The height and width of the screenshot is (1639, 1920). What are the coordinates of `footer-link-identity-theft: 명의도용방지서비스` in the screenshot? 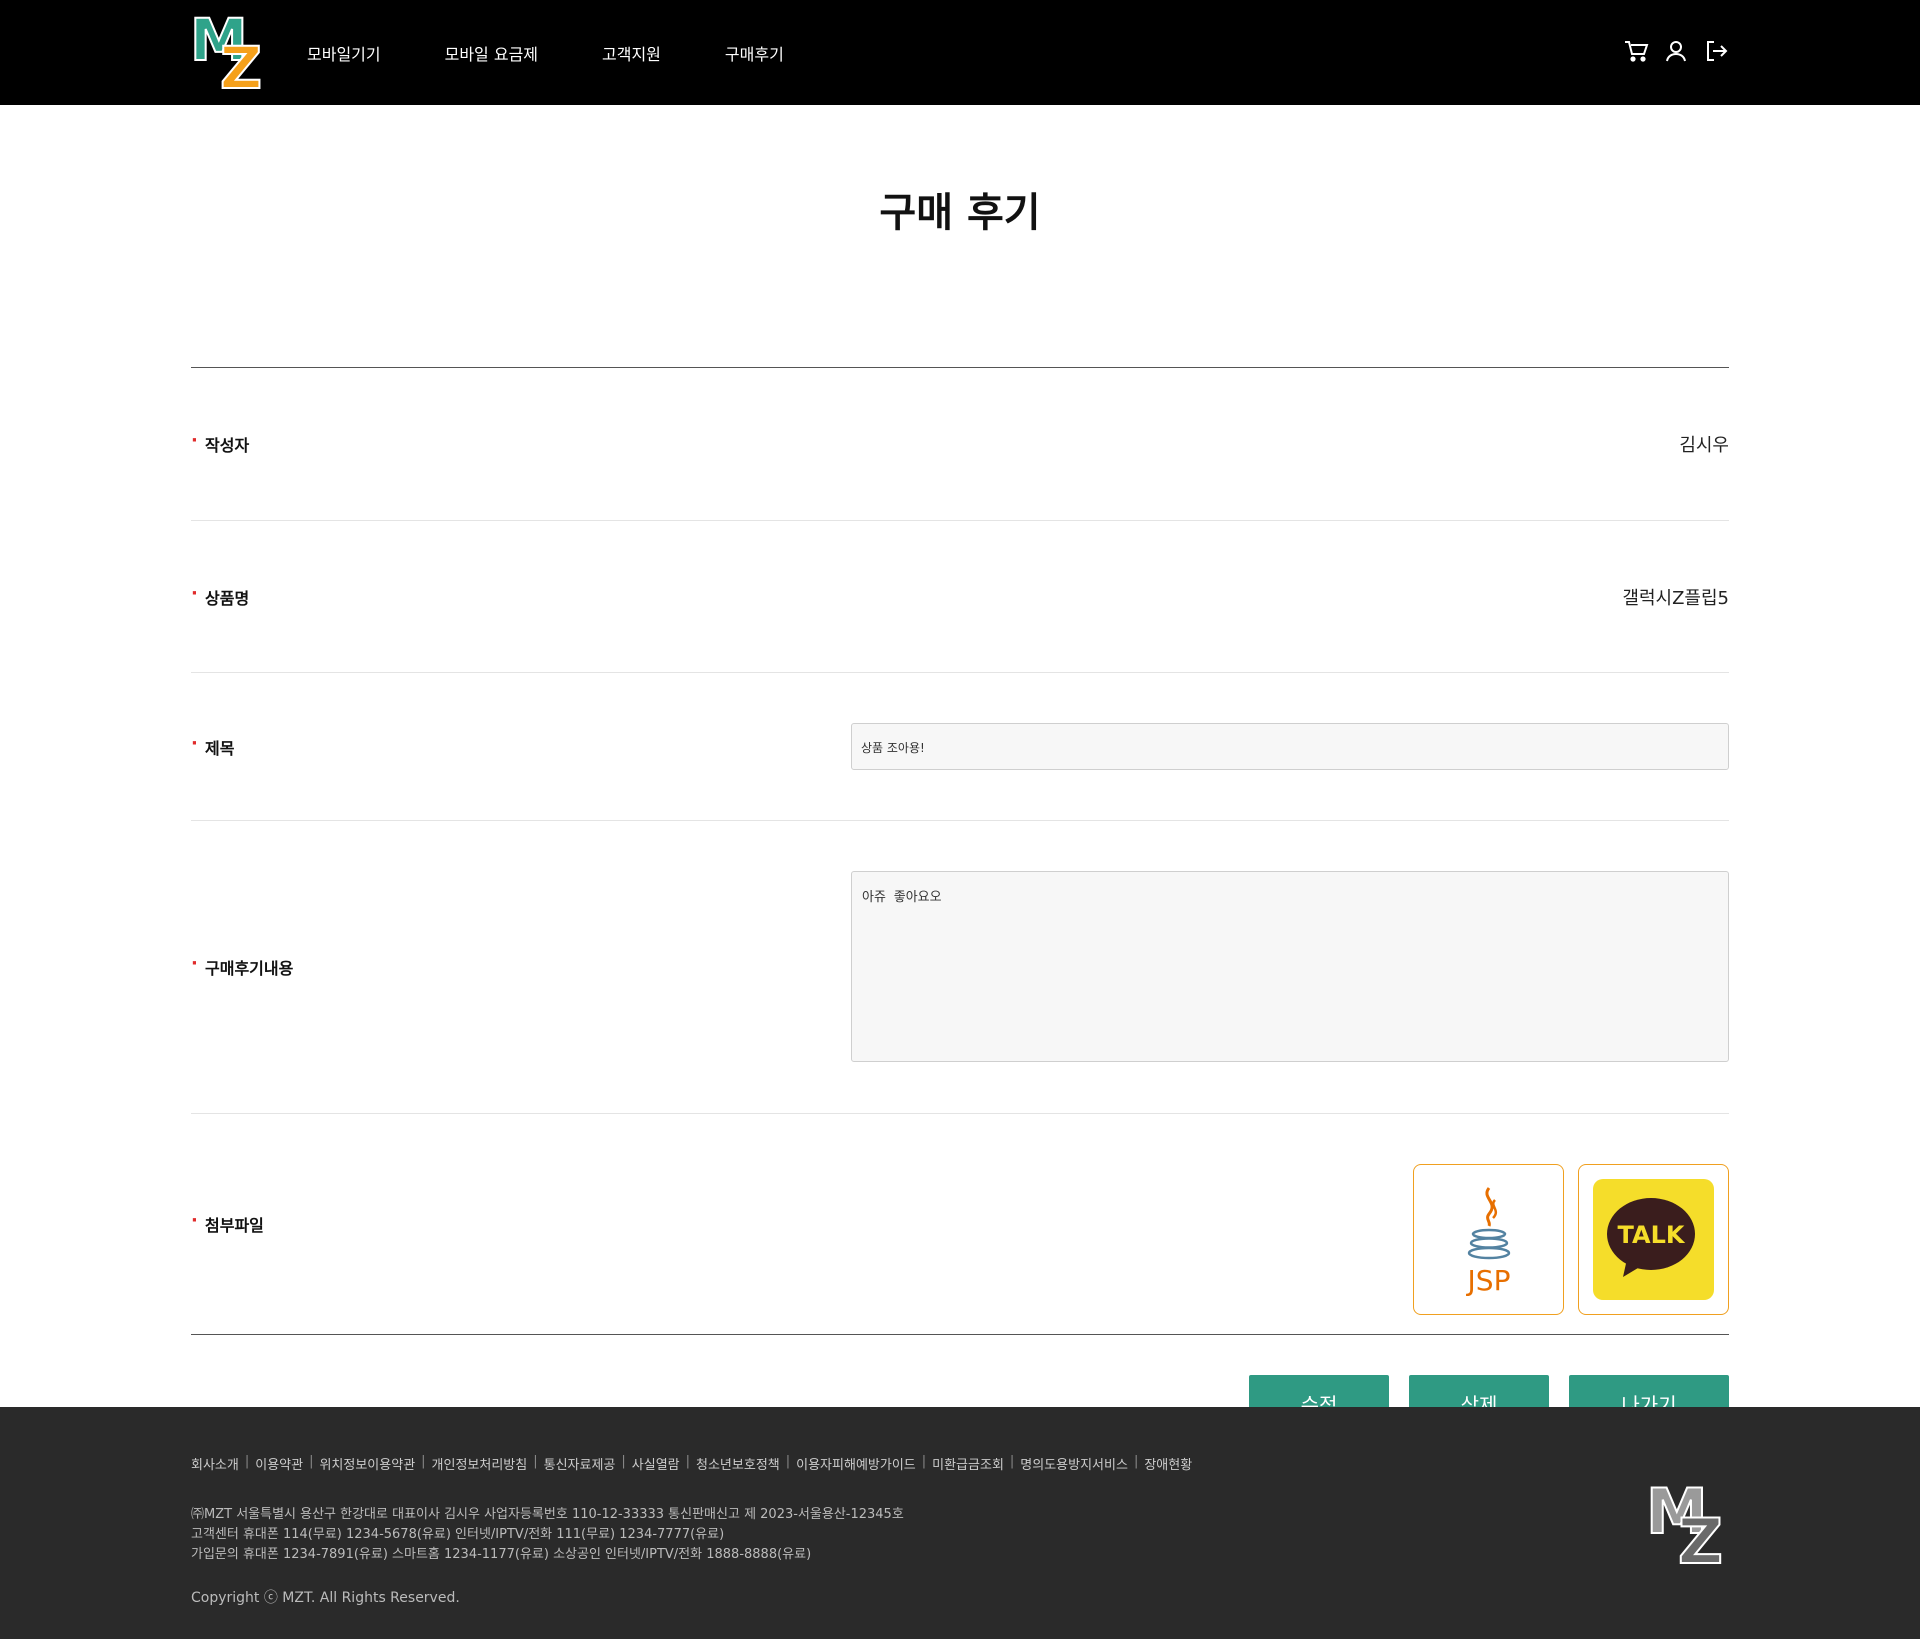 It's located at (1074, 1463).